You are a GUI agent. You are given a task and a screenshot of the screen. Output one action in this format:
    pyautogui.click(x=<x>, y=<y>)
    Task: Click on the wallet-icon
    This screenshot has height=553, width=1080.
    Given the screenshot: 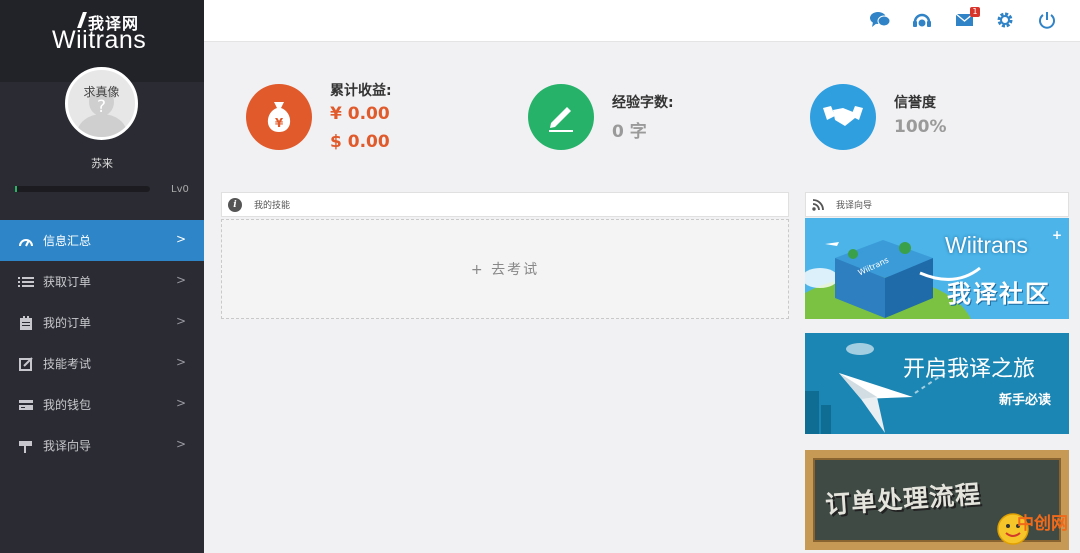 What is the action you would take?
    pyautogui.click(x=26, y=405)
    